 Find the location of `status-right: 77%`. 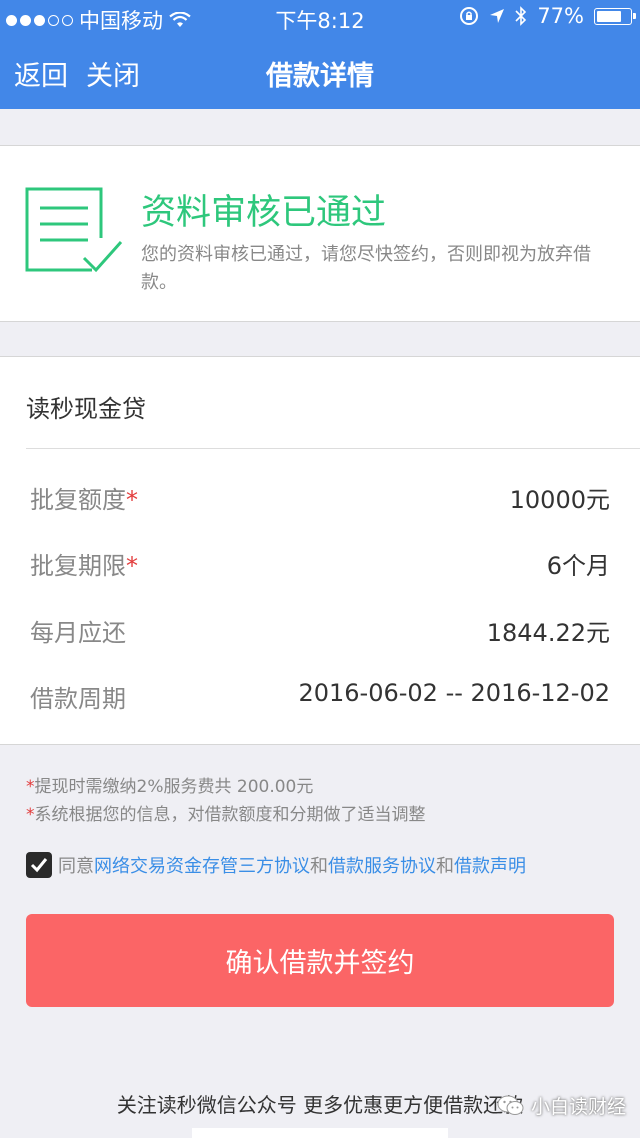

status-right: 77% is located at coordinates (547, 16).